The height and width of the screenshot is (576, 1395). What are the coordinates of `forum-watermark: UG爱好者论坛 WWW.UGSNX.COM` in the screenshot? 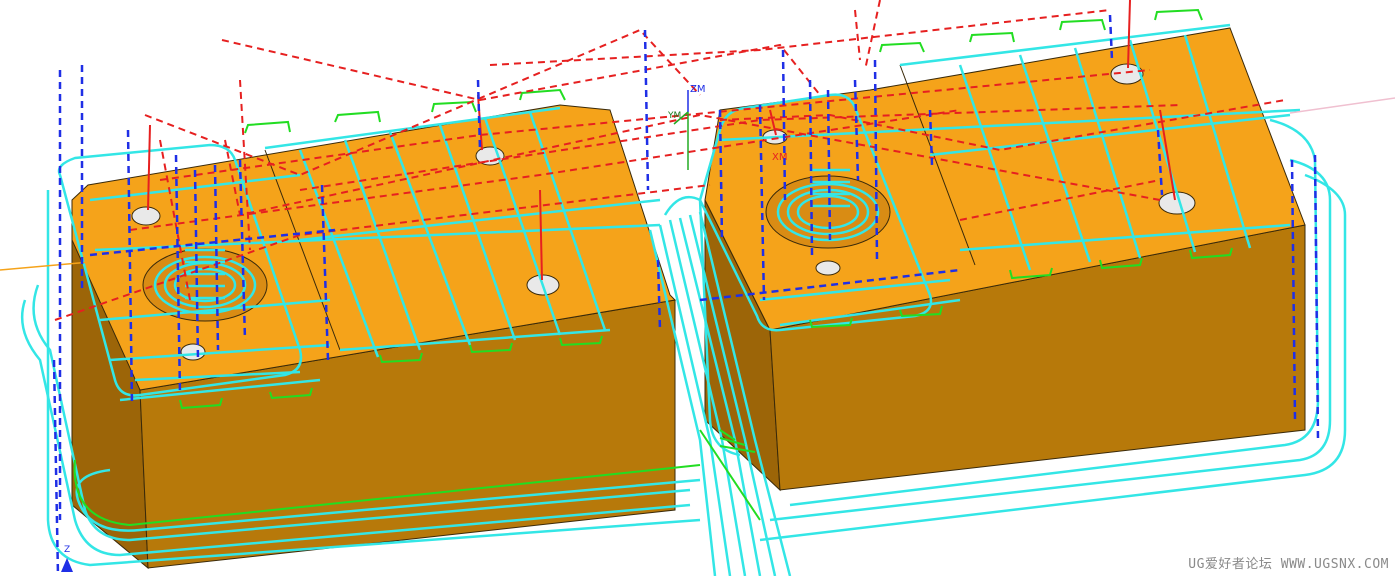 It's located at (1288, 564).